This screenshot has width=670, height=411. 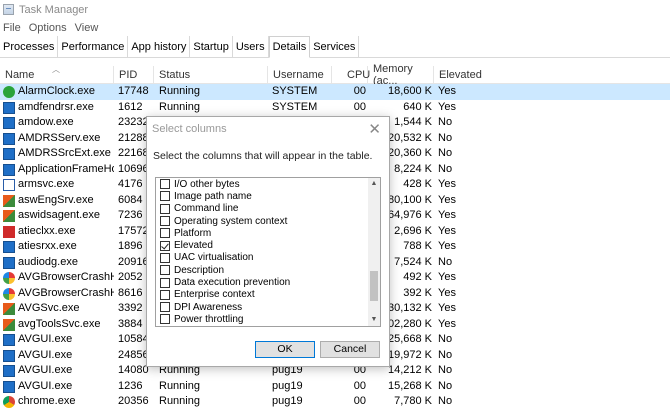 What do you see at coordinates (335, 387) in the screenshot?
I see `table-row: AVGUI.exe 1236 Running pug19 00 15,268 K No` at bounding box center [335, 387].